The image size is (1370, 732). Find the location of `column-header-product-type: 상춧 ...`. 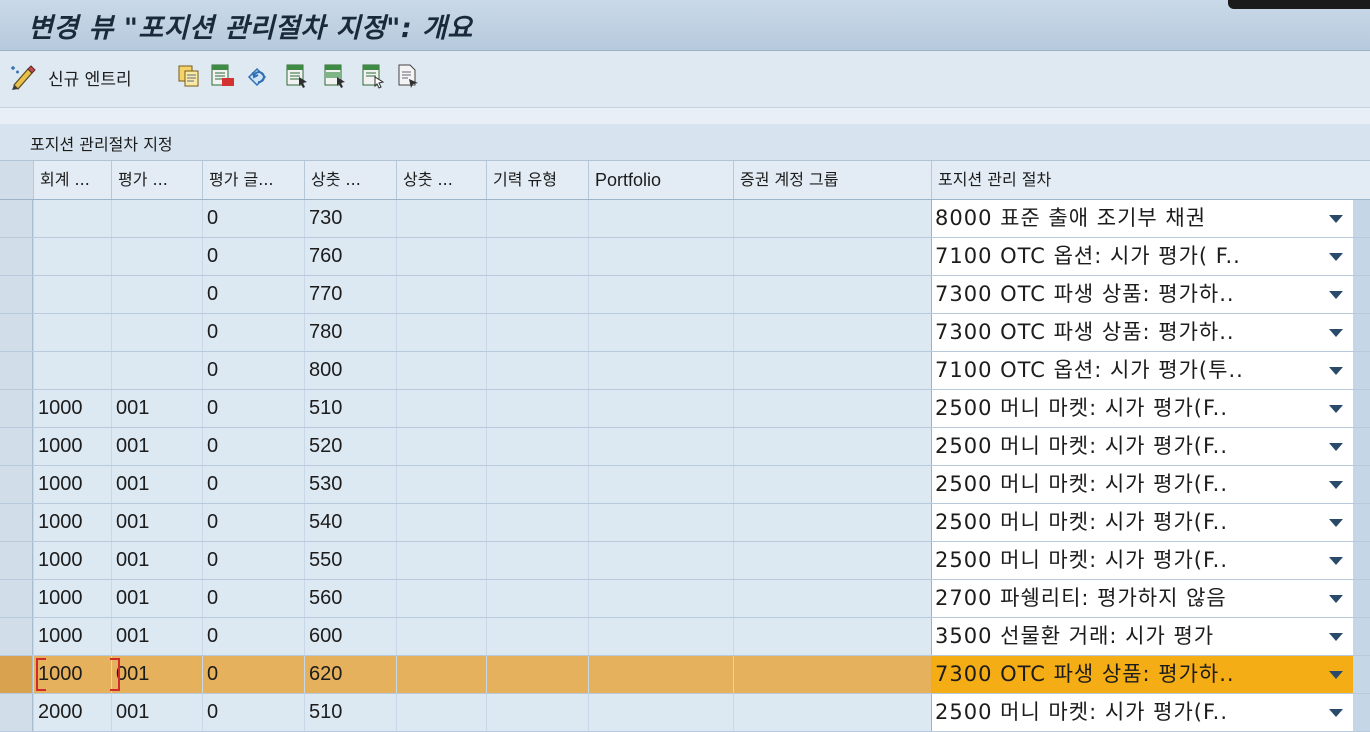

column-header-product-type: 상춧 ... is located at coordinates (350, 180).